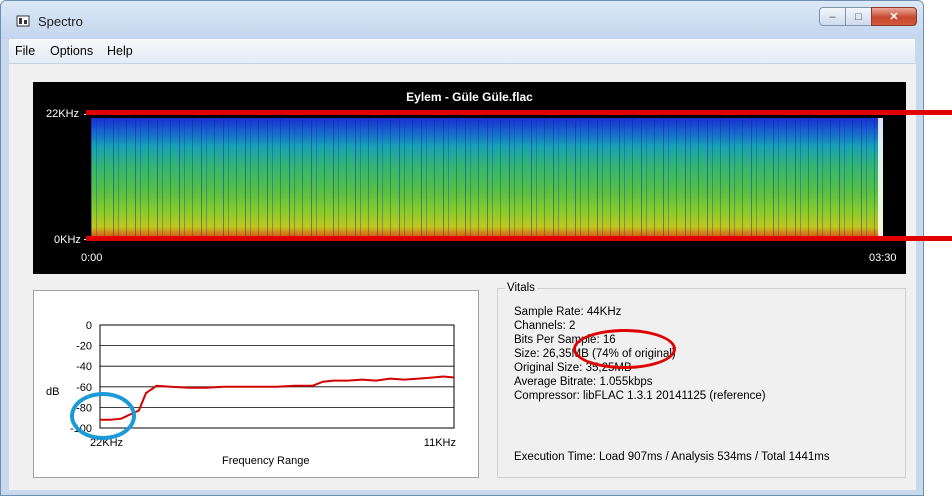 Image resolution: width=952 pixels, height=504 pixels. Describe the element at coordinates (883, 258) in the screenshot. I see `time-end-label: 03:30` at that location.